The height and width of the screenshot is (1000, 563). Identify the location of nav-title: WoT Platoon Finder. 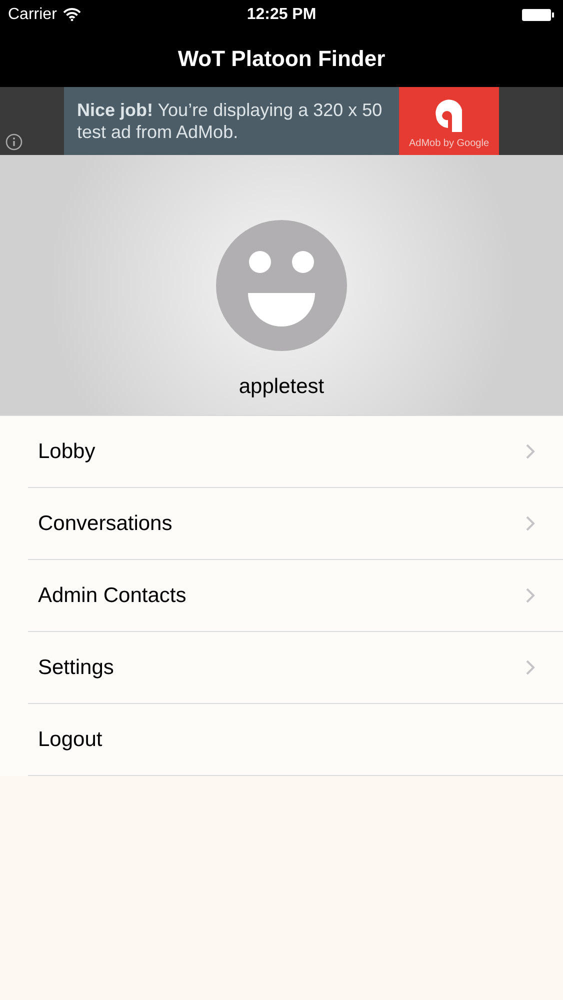
(282, 58).